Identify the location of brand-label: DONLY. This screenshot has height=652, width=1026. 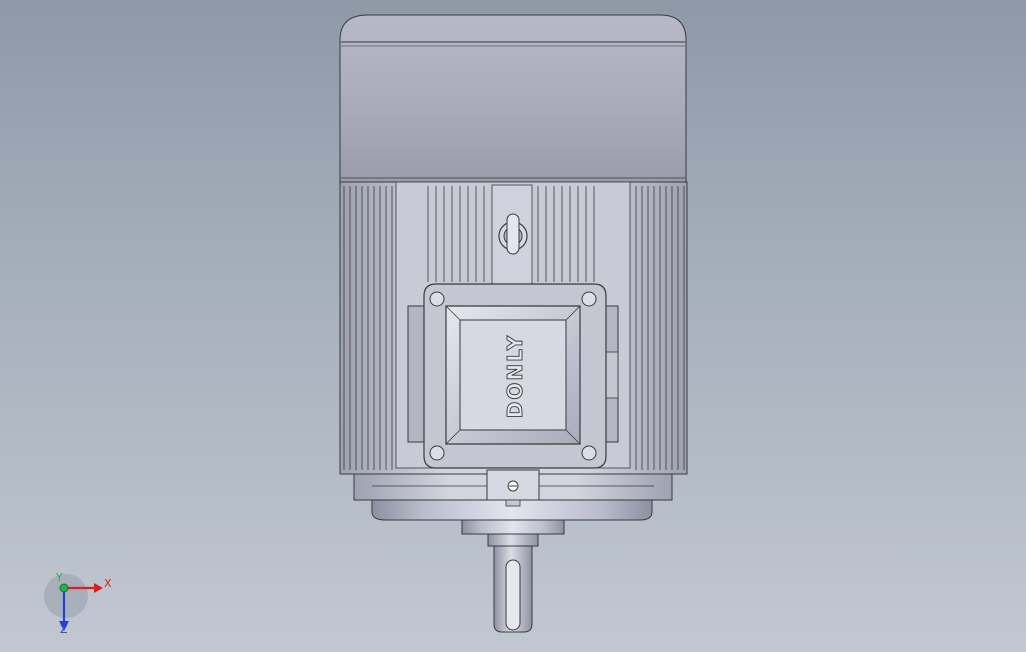
(515, 376).